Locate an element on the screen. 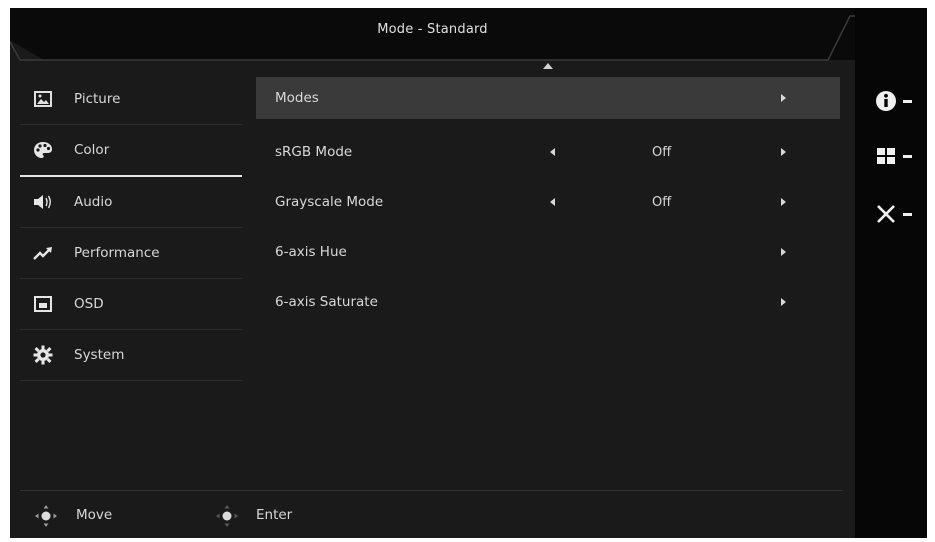 This screenshot has height=542, width=935. sidebar-item-label: Performance is located at coordinates (117, 253).